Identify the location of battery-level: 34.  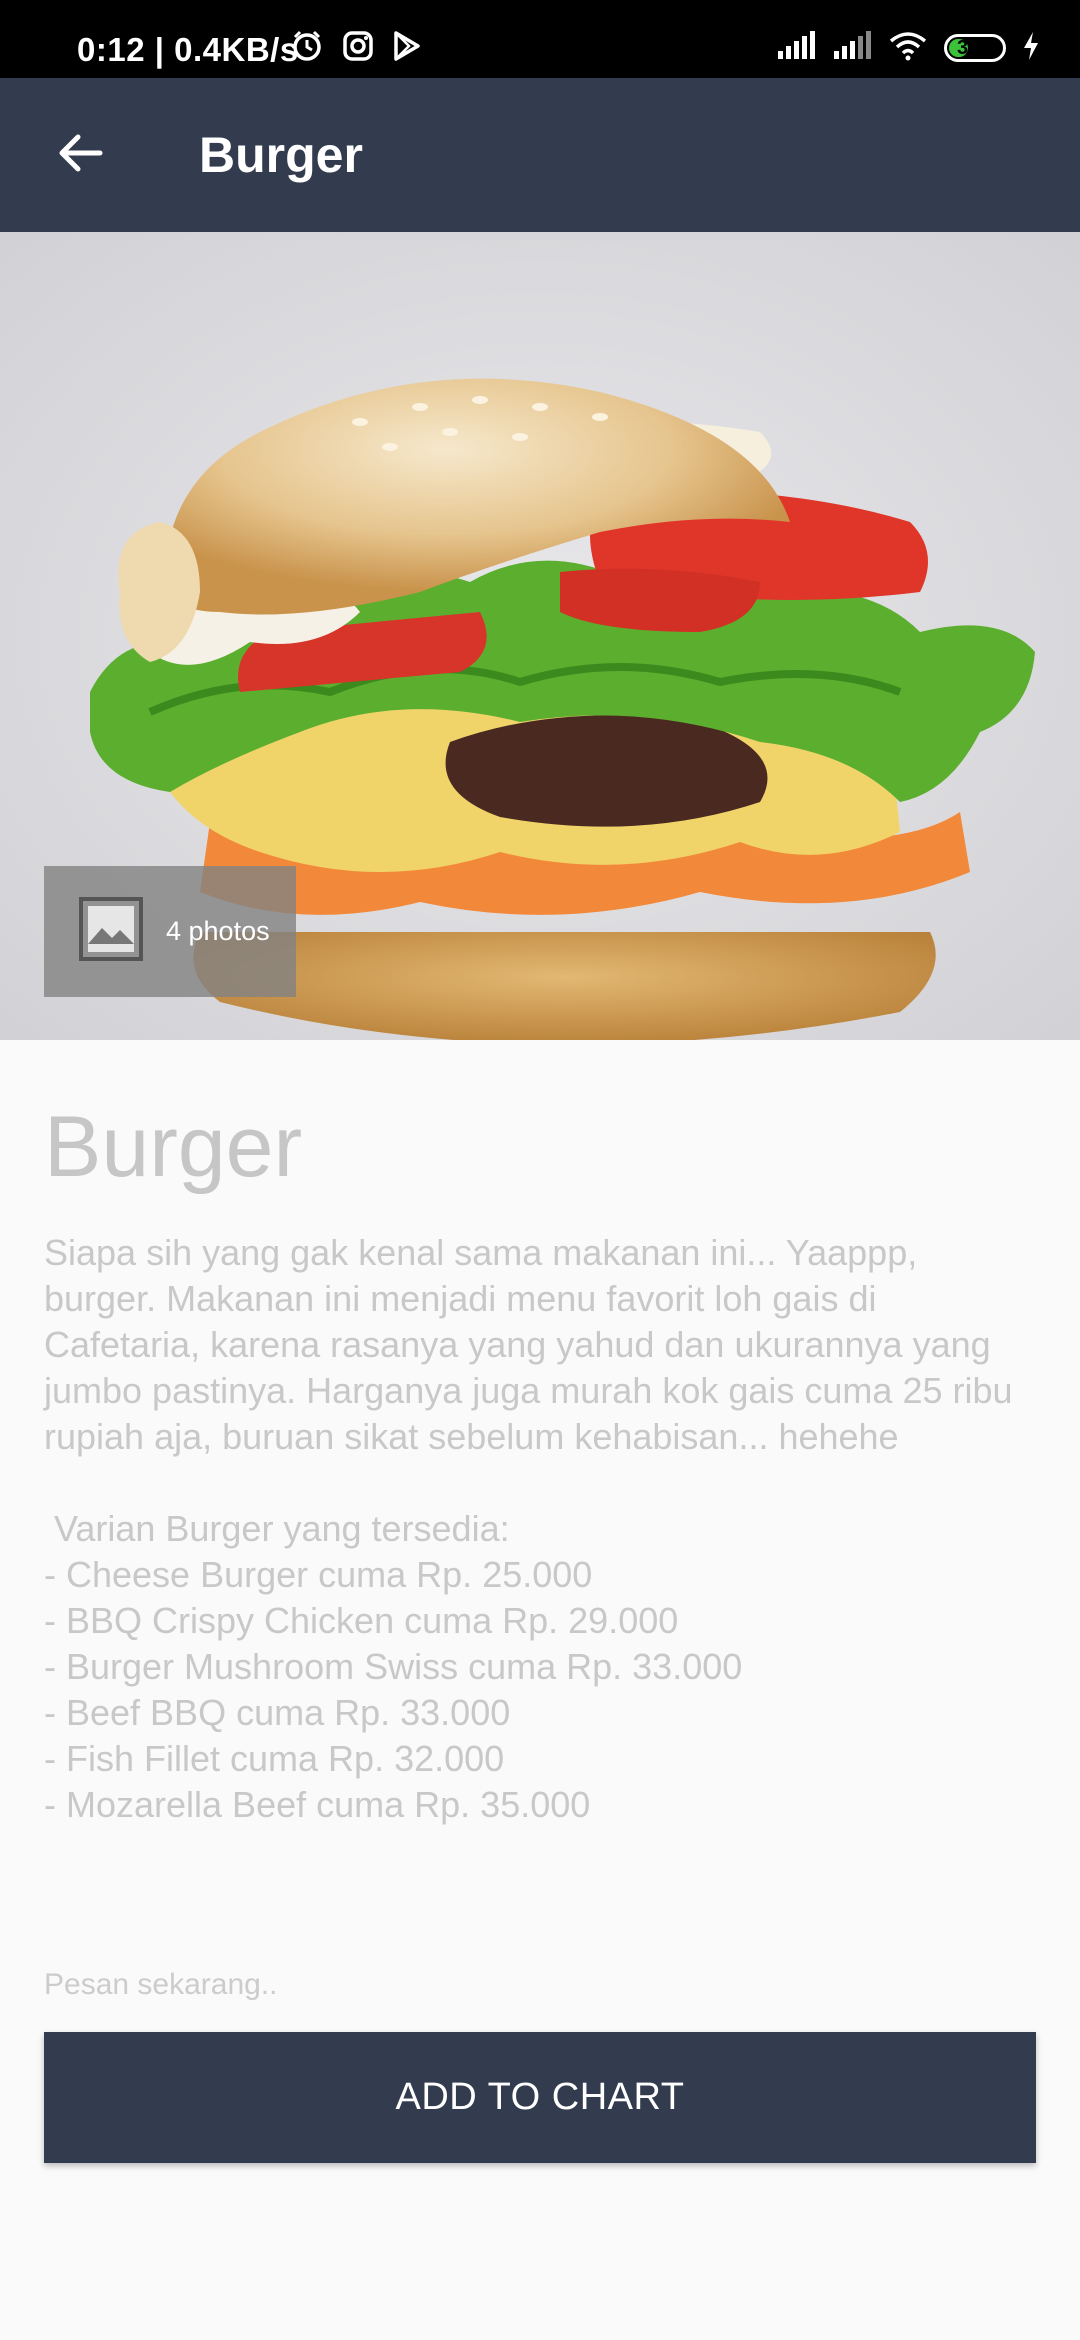
(968, 47).